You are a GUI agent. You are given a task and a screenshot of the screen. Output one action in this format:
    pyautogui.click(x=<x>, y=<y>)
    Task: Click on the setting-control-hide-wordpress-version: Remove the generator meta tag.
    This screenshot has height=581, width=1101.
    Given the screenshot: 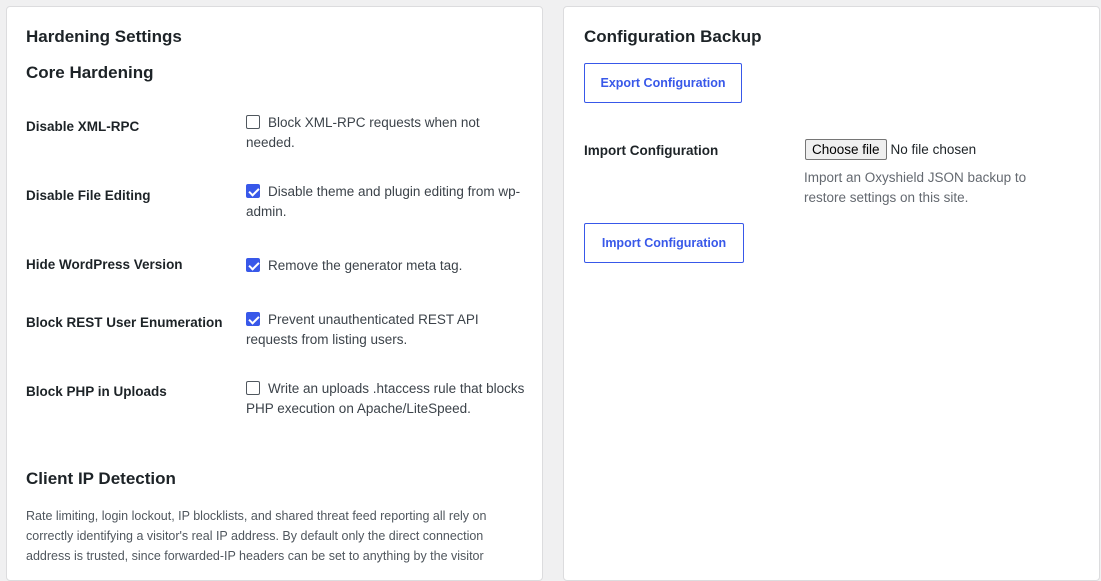 What is the action you would take?
    pyautogui.click(x=386, y=266)
    